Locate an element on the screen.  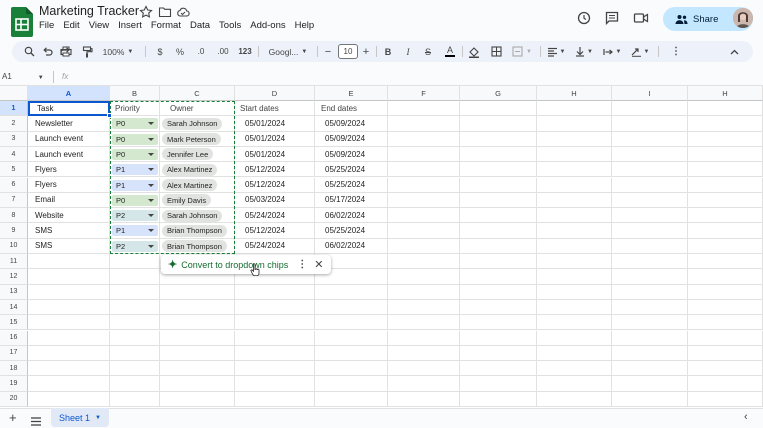
font-size-input: 10 is located at coordinates (348, 51).